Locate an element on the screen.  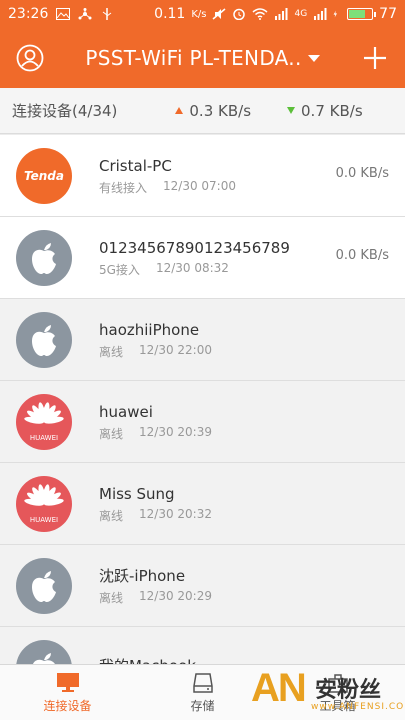
mute-icon is located at coordinates (219, 14).